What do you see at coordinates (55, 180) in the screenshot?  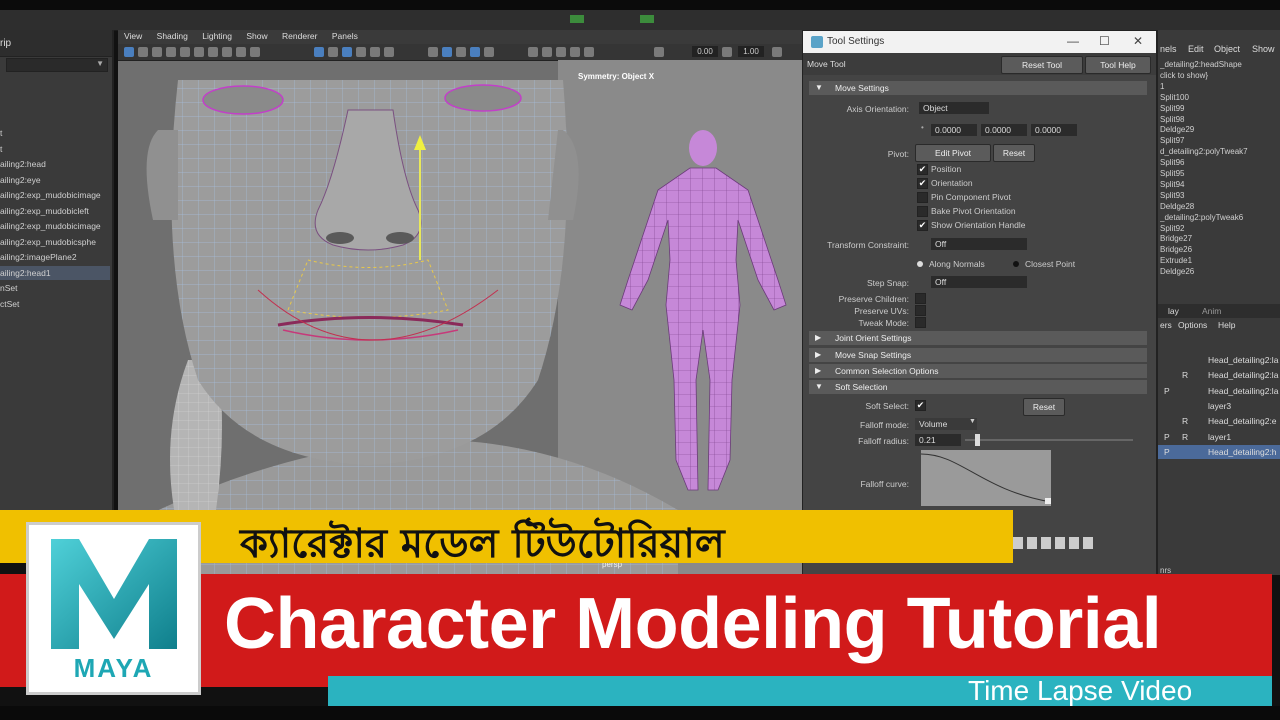 I see `outliner-item: ailing2:eye` at bounding box center [55, 180].